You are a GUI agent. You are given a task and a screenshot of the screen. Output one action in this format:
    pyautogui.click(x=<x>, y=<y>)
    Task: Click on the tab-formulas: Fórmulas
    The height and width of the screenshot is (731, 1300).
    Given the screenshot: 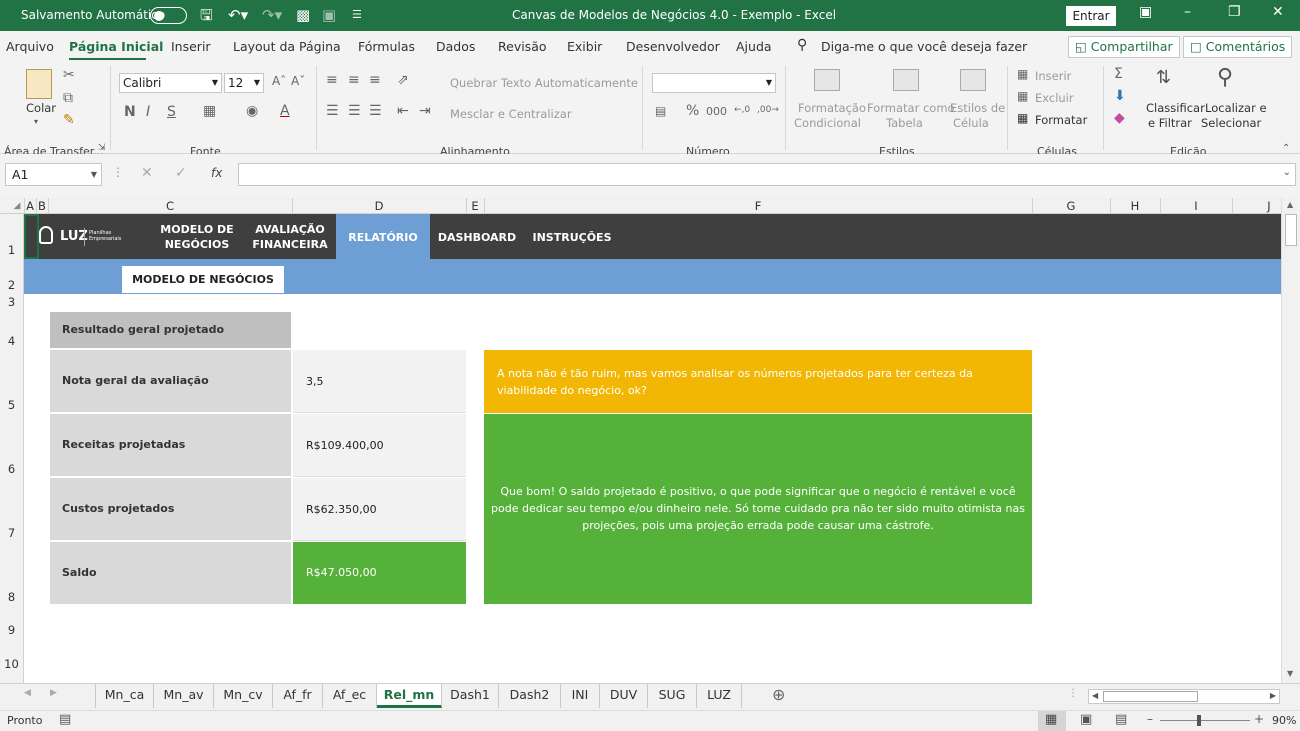 What is the action you would take?
    pyautogui.click(x=386, y=46)
    